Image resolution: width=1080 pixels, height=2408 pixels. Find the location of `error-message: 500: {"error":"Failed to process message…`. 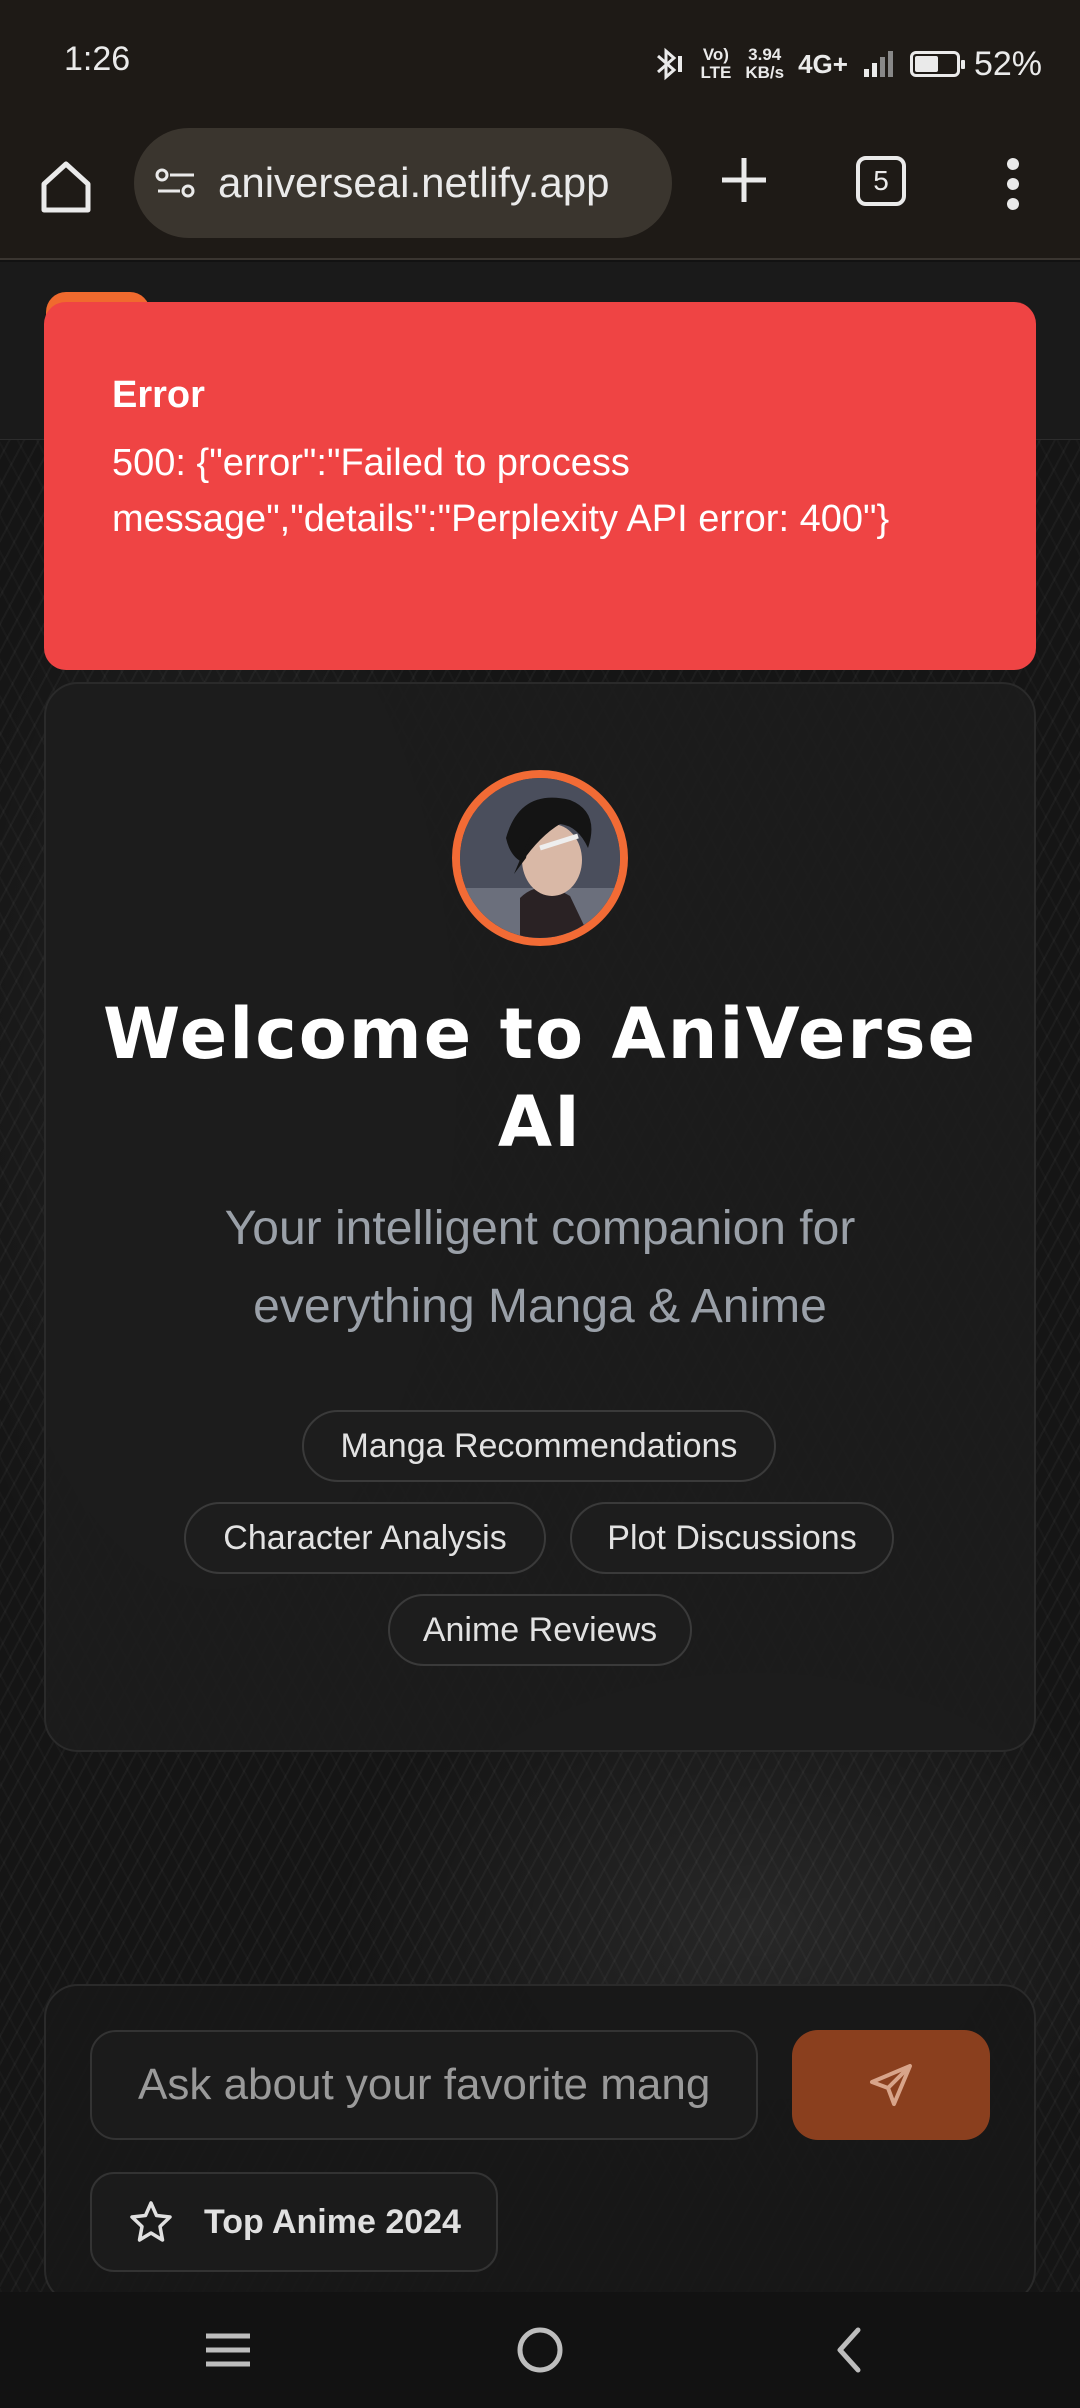

error-message: 500: {"error":"Failed to process message… is located at coordinates (501, 491).